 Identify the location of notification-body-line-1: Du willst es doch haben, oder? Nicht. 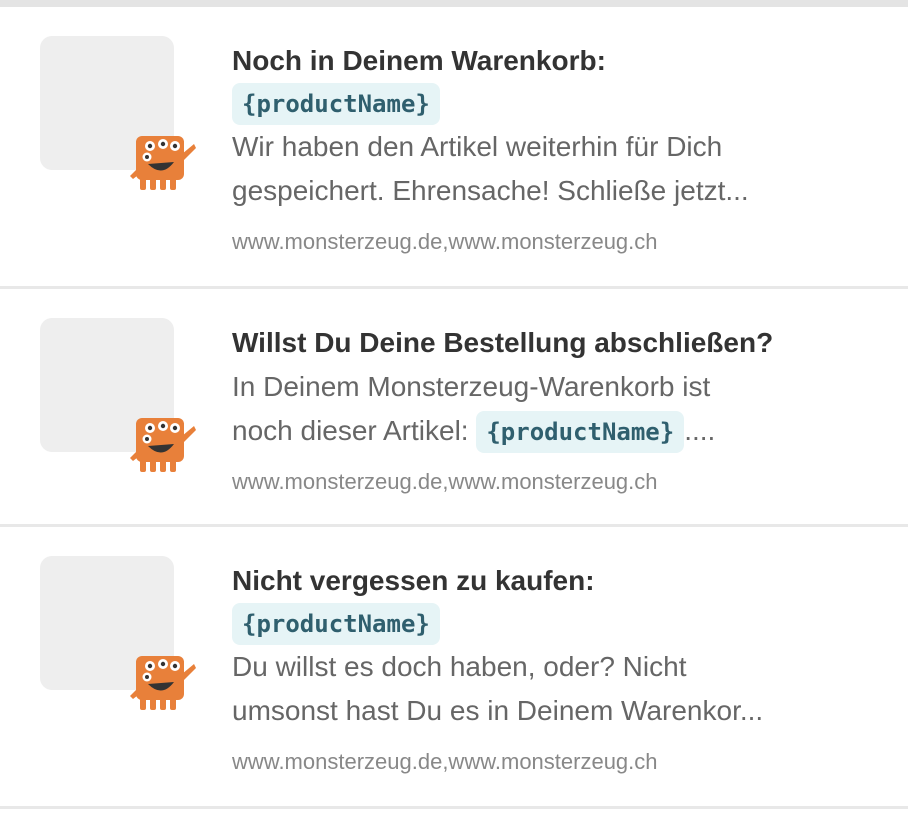
(459, 666).